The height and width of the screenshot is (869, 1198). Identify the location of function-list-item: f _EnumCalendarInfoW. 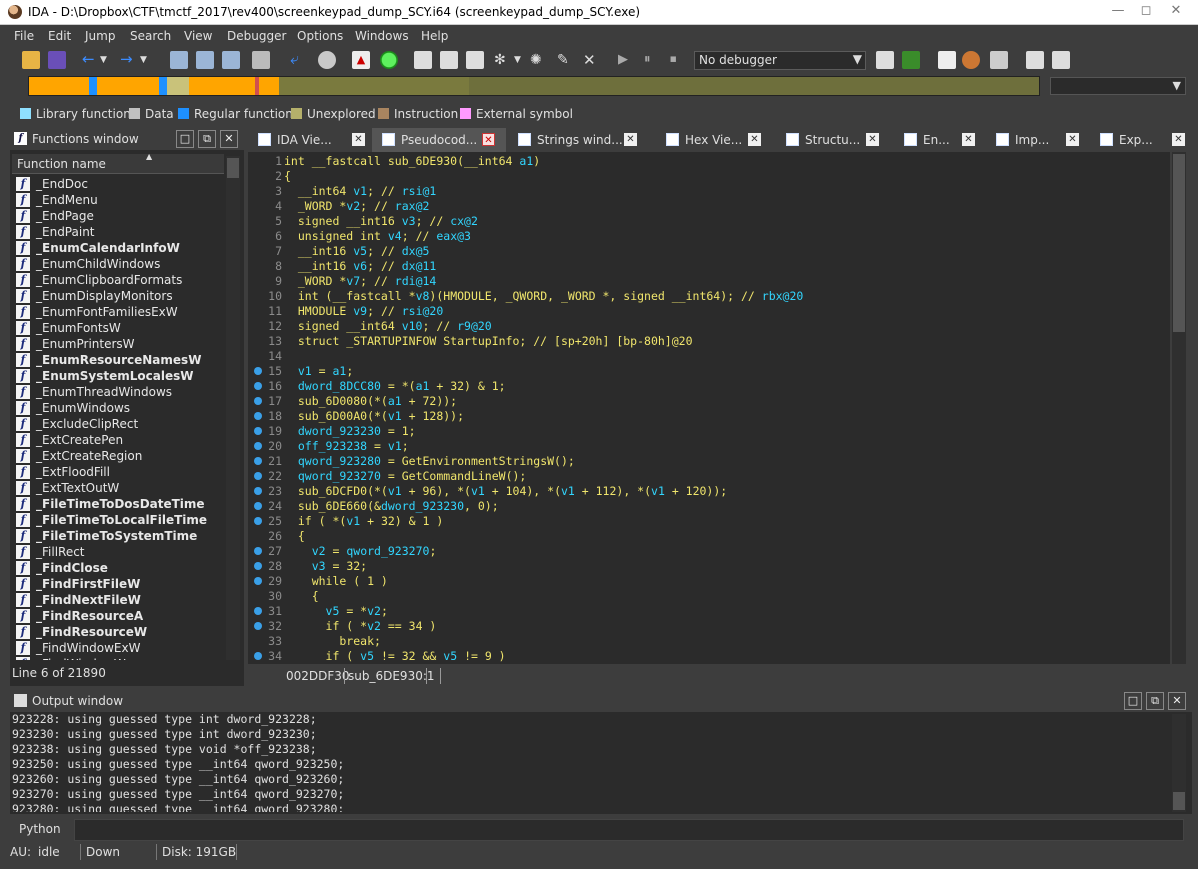
(118, 248).